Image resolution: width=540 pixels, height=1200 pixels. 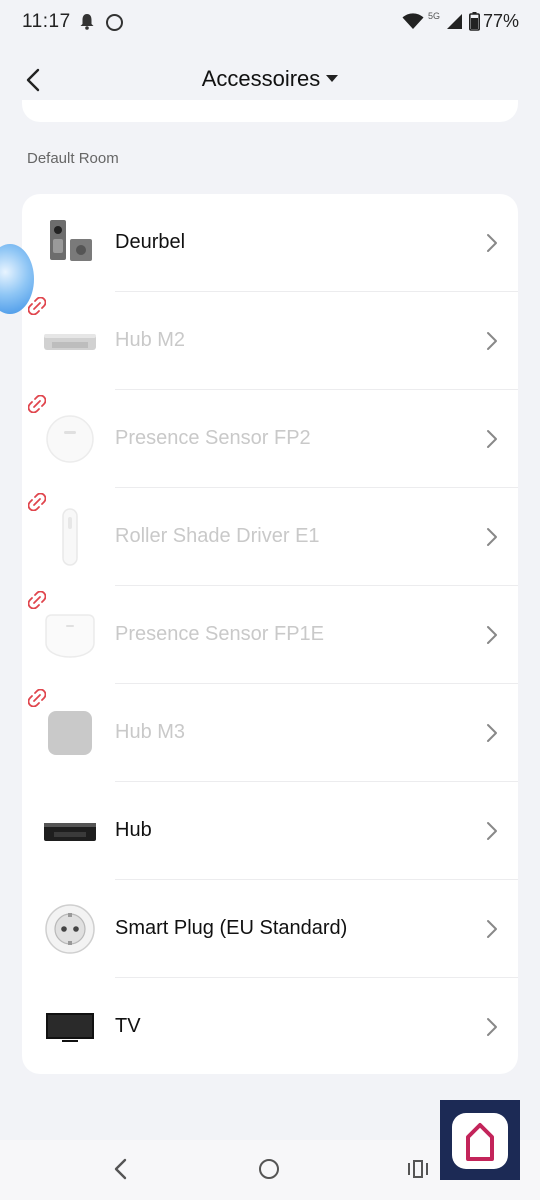 I want to click on nav-home-icon, so click(x=269, y=1169).